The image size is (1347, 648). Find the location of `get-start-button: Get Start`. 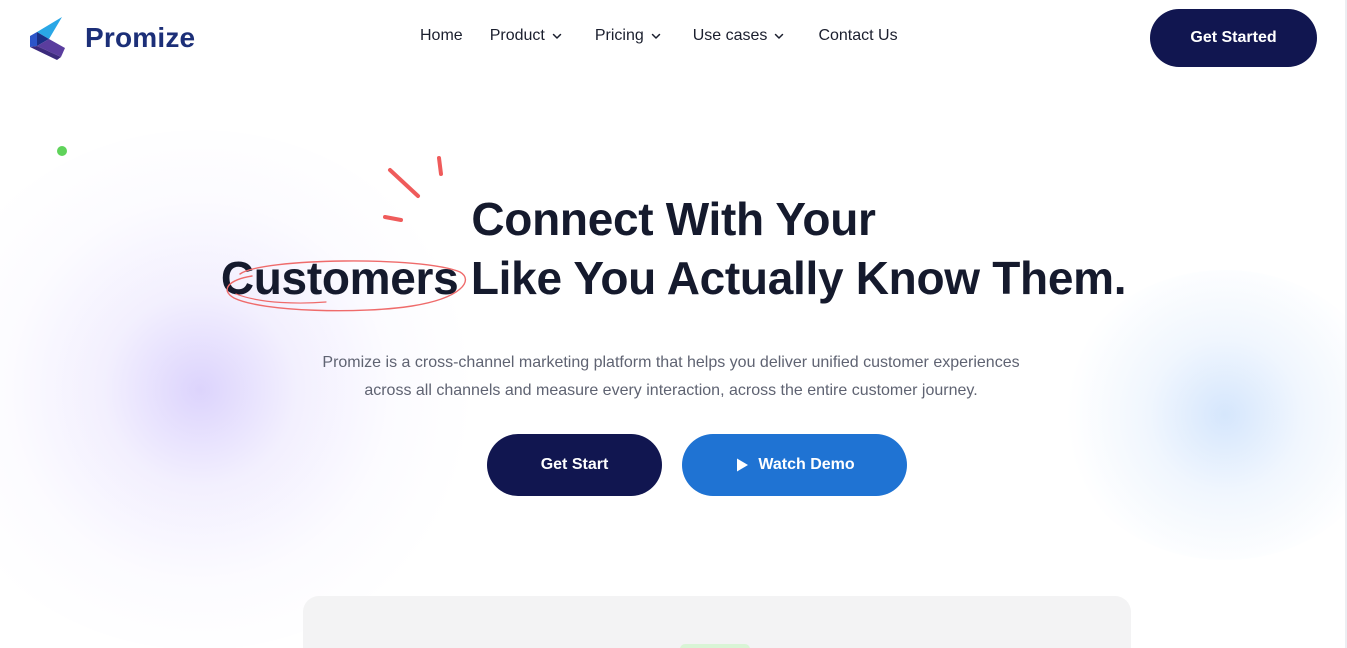

get-start-button: Get Start is located at coordinates (574, 465).